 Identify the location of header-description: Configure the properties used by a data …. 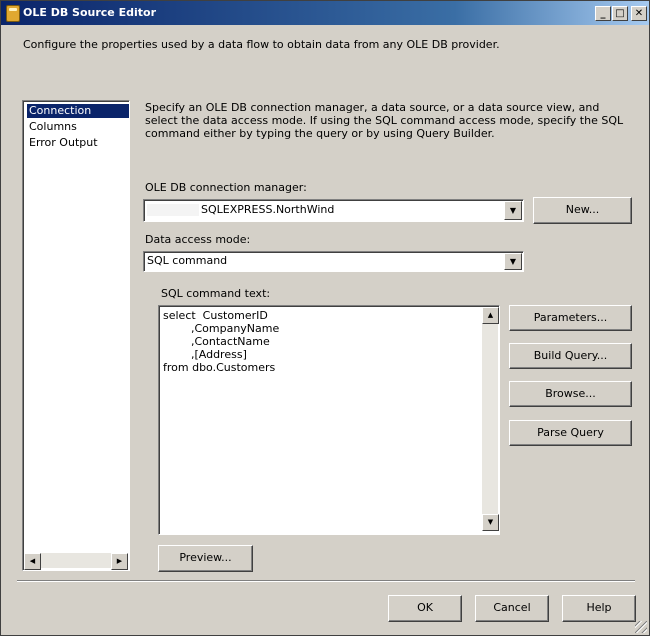
(261, 44).